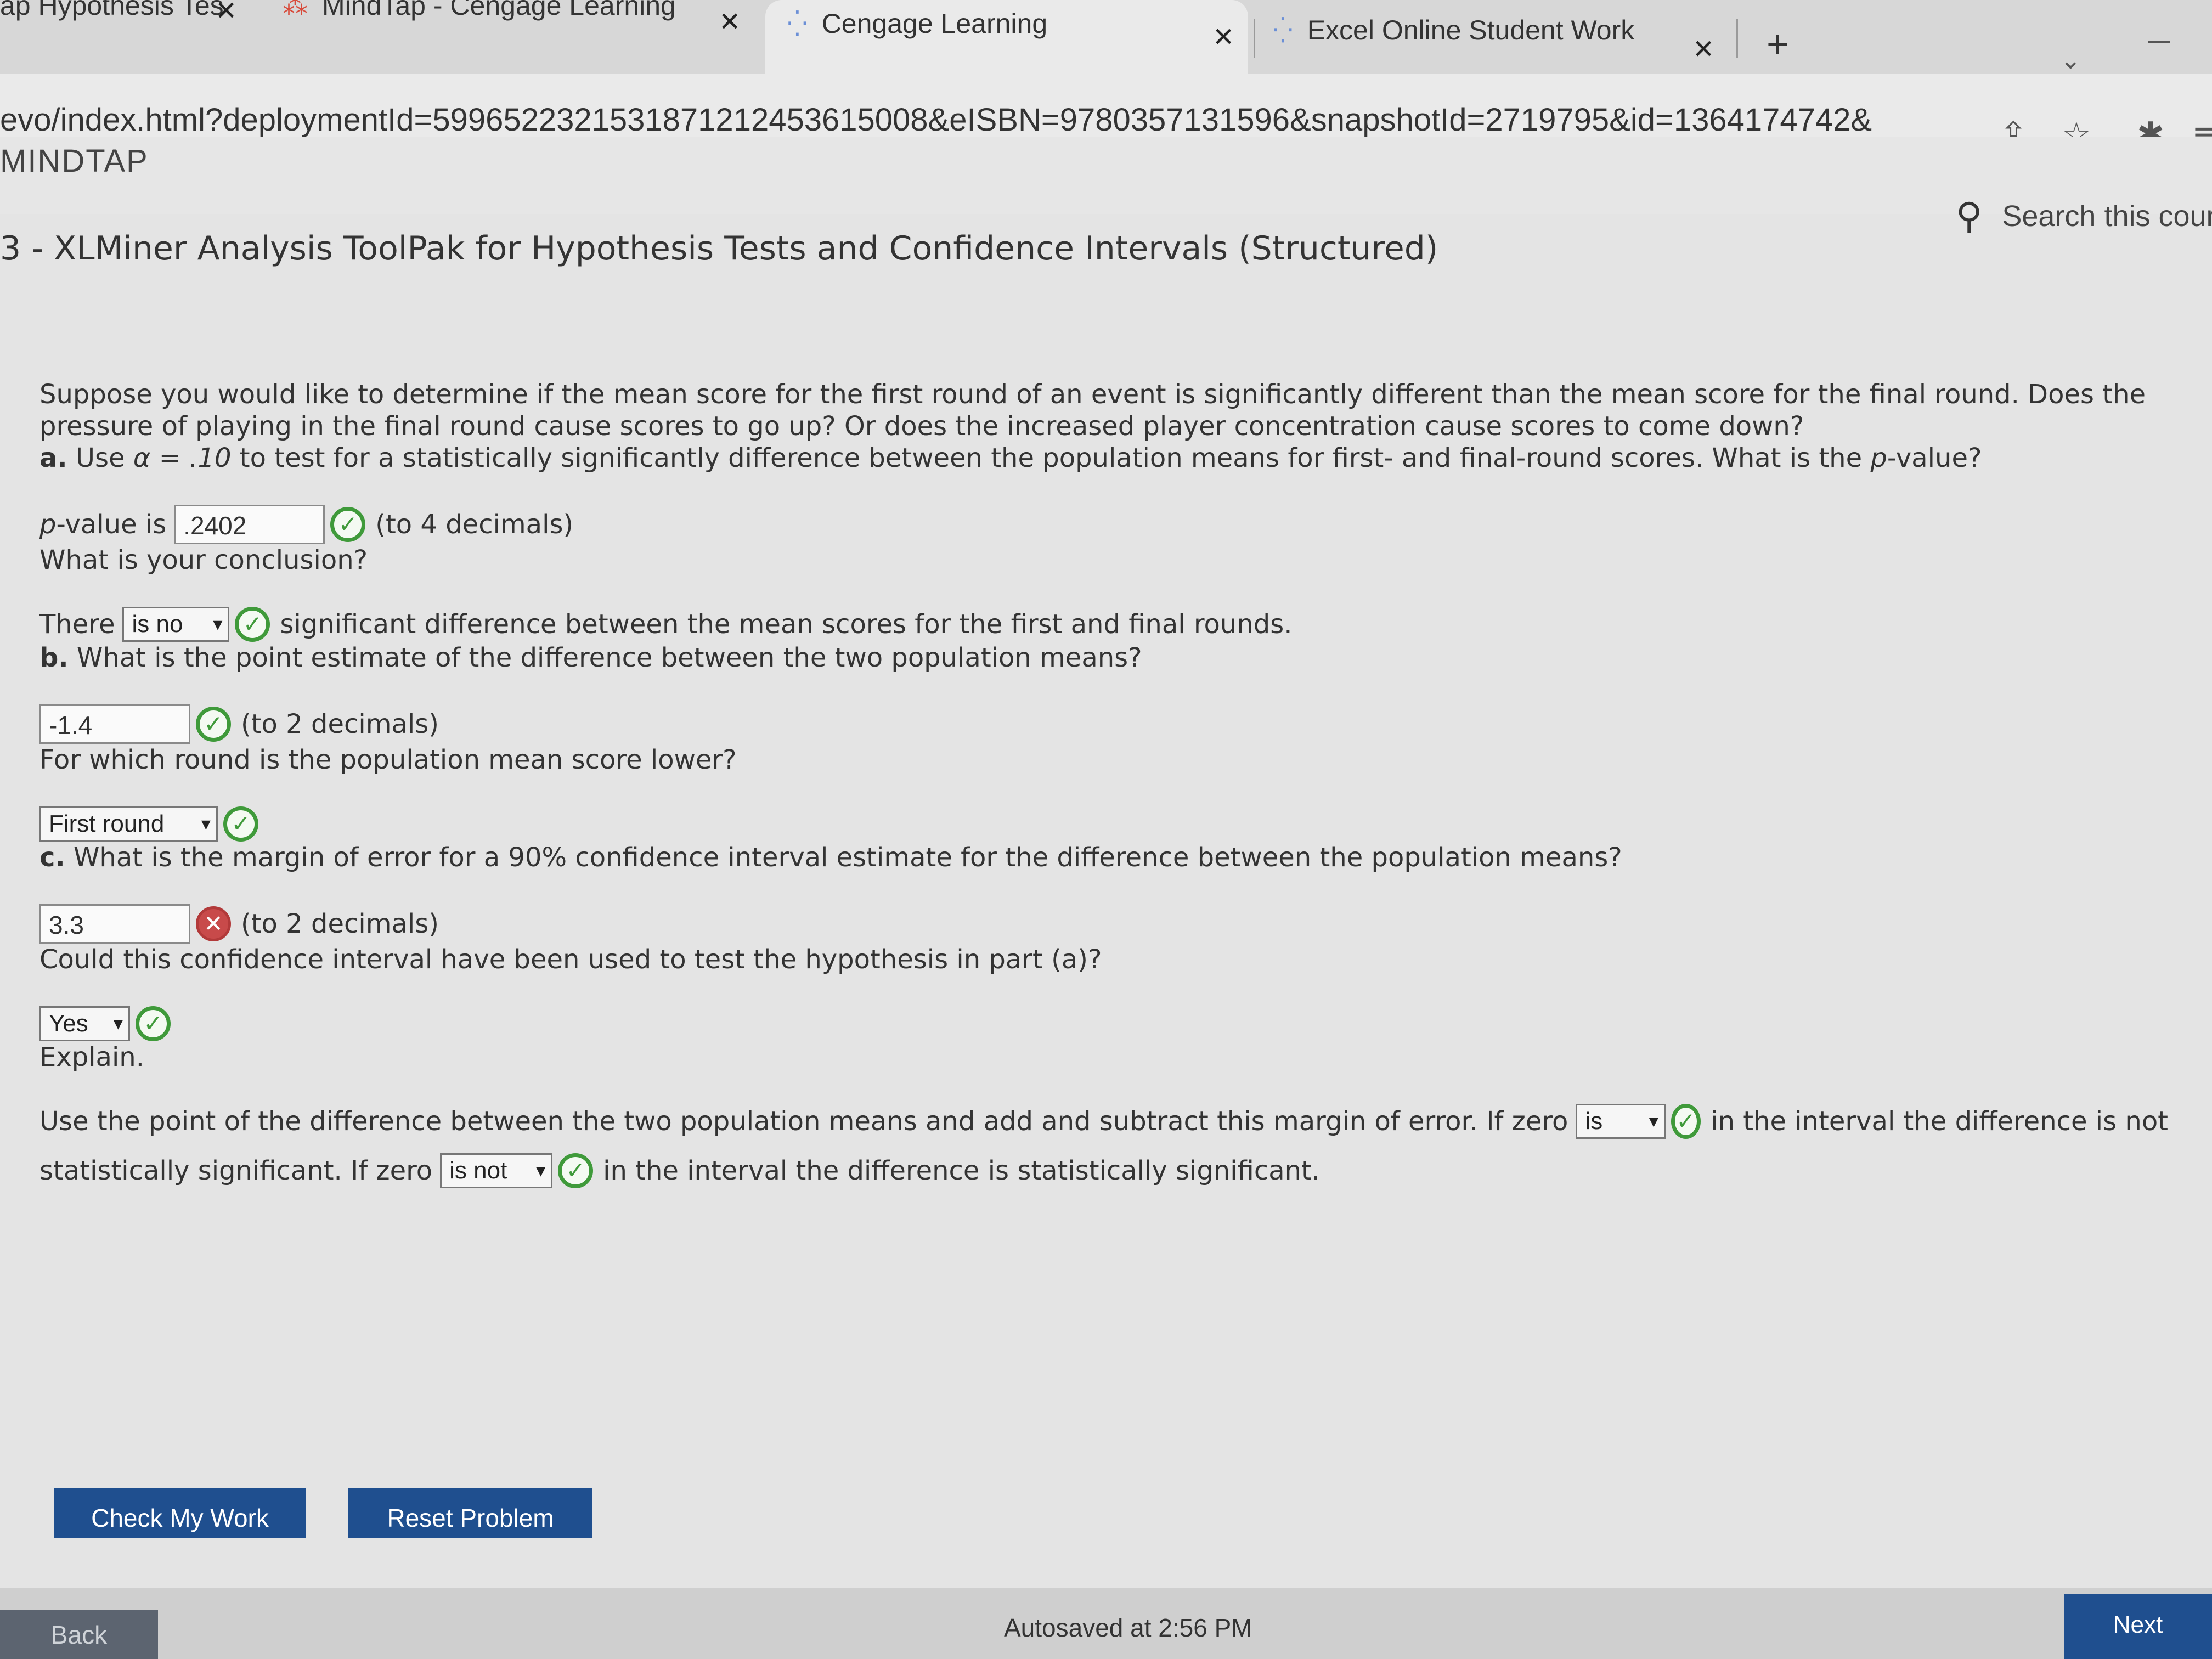  I want to click on incorrect-x-icon: ✕, so click(213, 924).